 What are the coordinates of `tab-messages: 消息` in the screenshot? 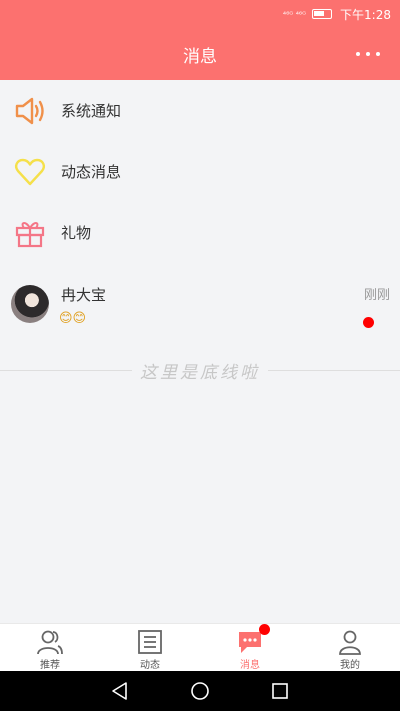 It's located at (250, 647).